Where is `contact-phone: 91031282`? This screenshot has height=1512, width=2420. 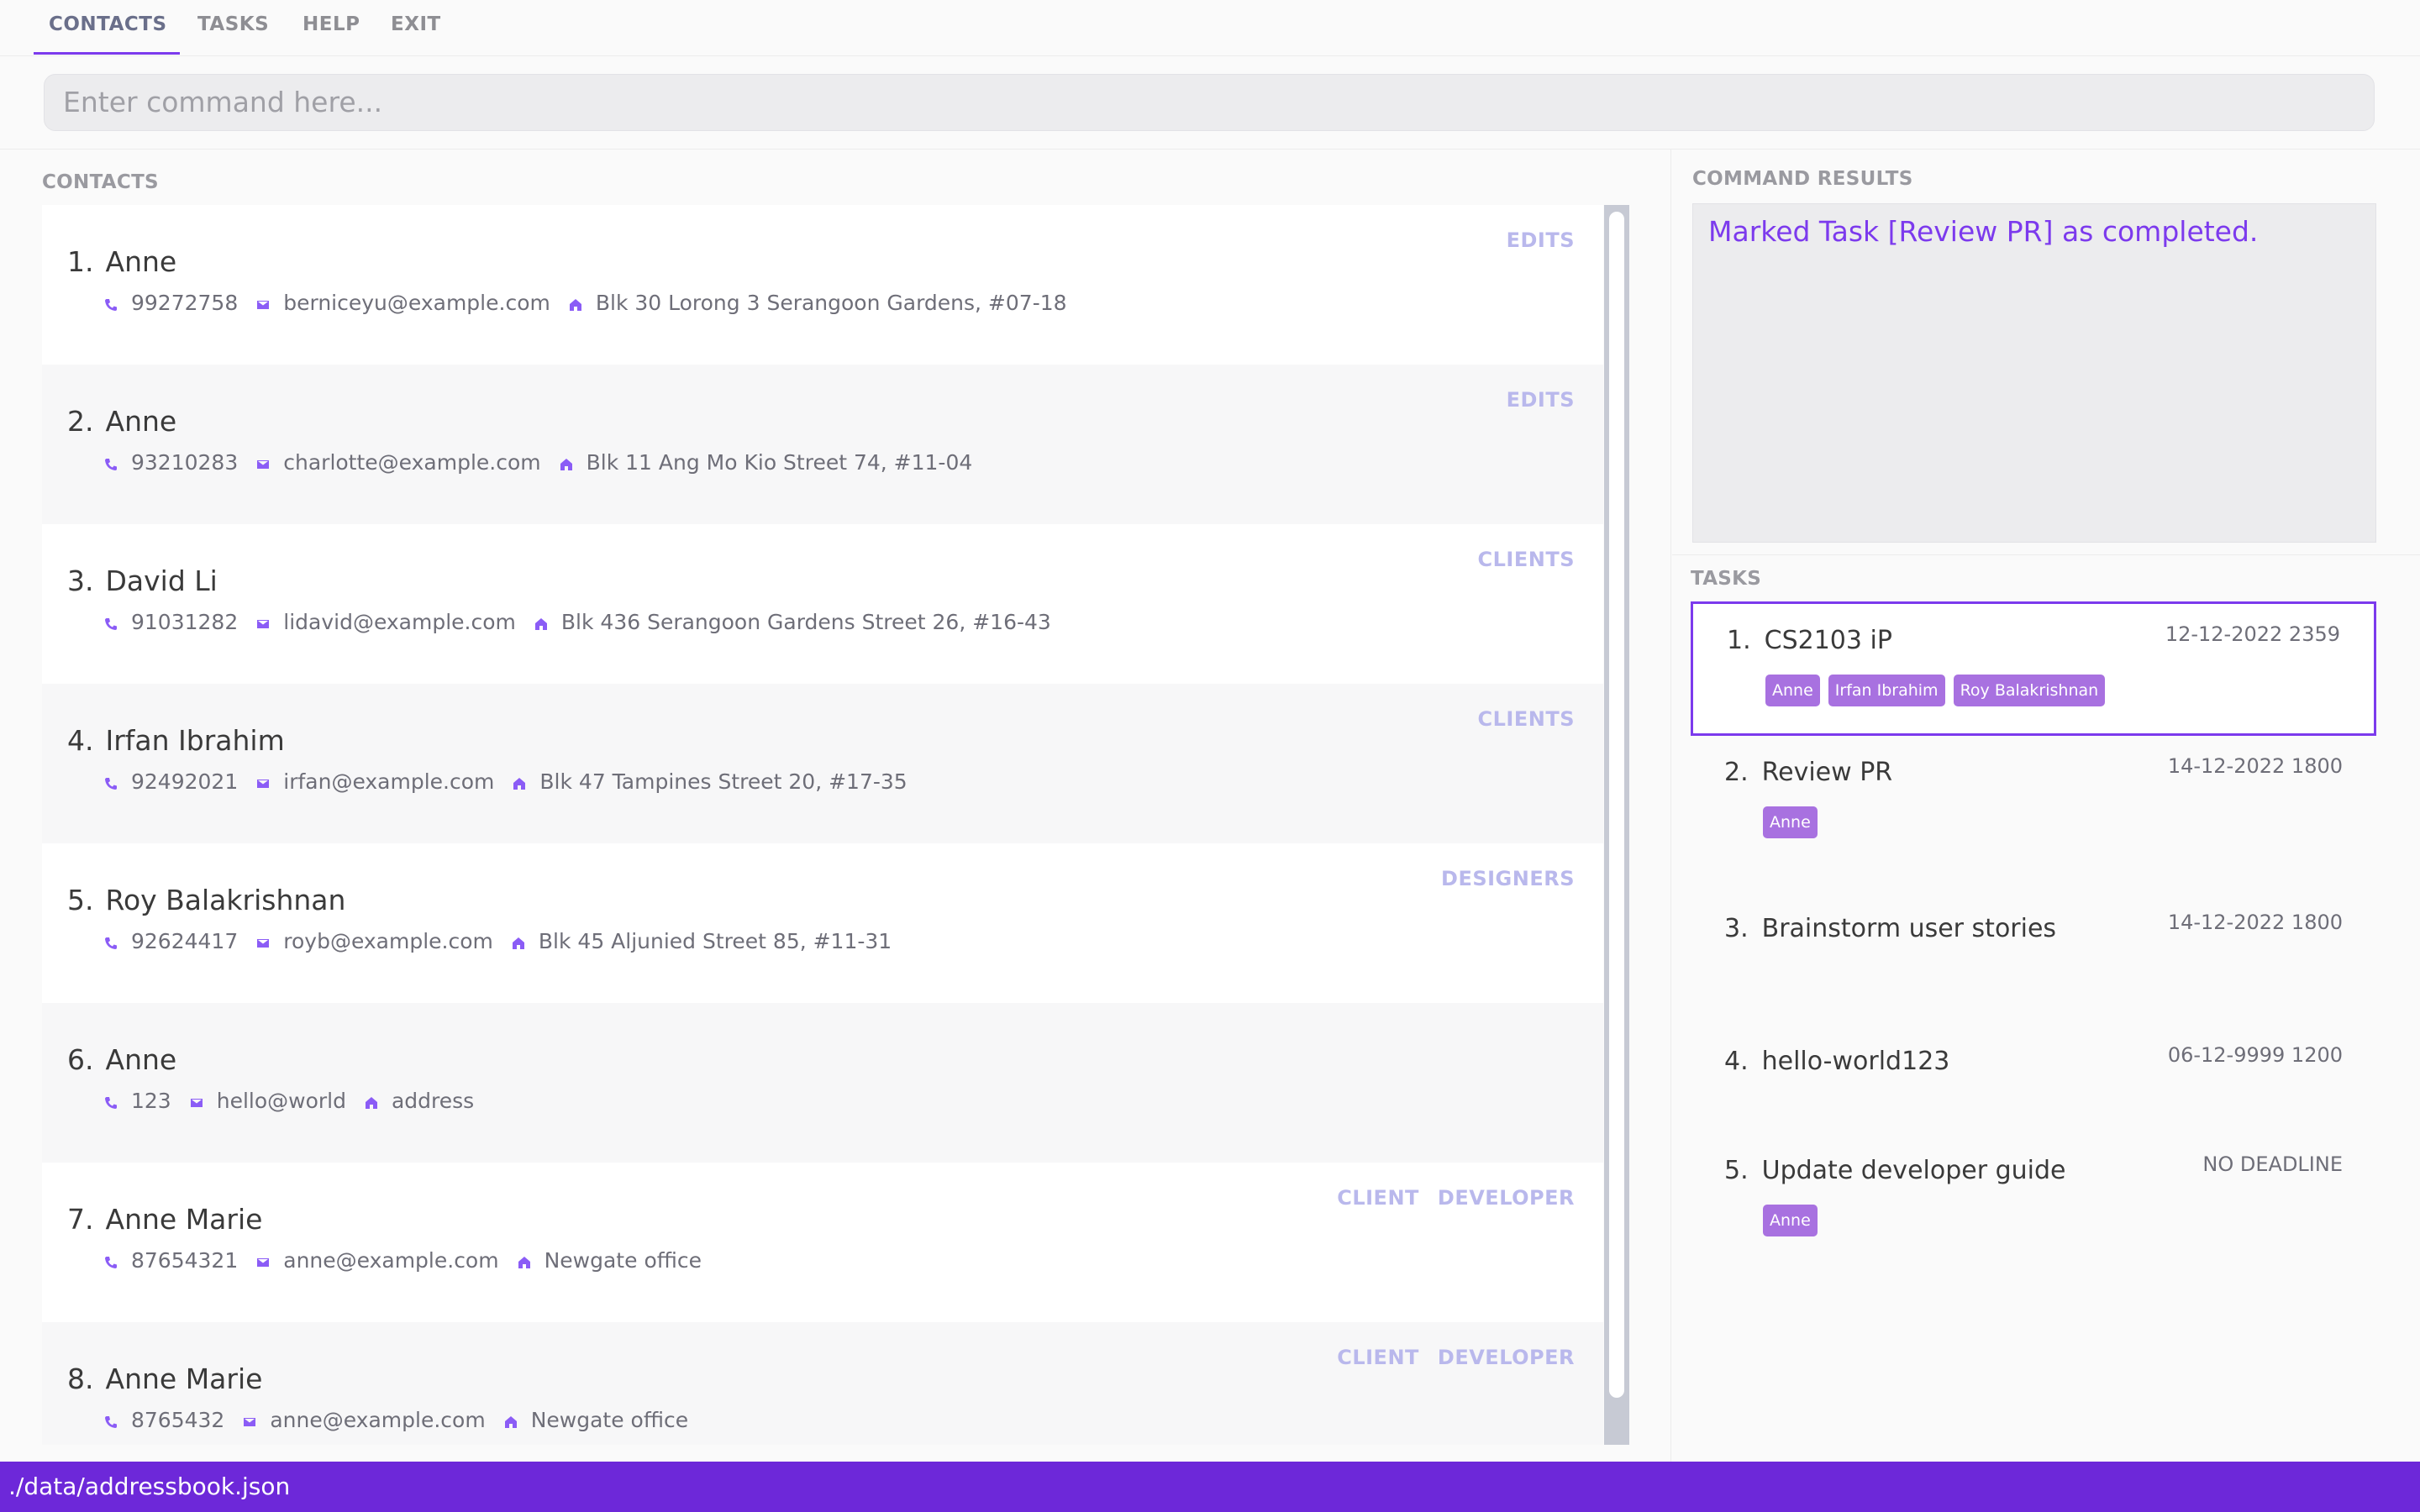
contact-phone: 91031282 is located at coordinates (171, 622).